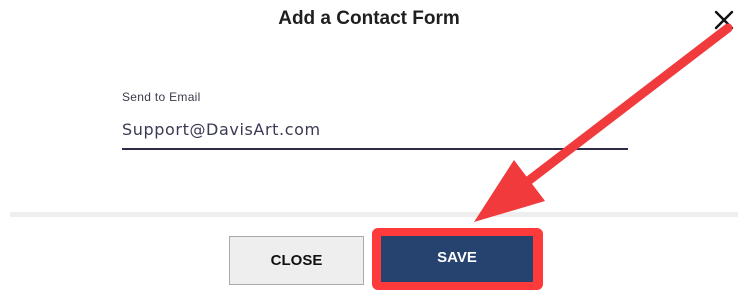  Describe the element at coordinates (161, 97) in the screenshot. I see `send-to-email-label: Send to Email` at that location.